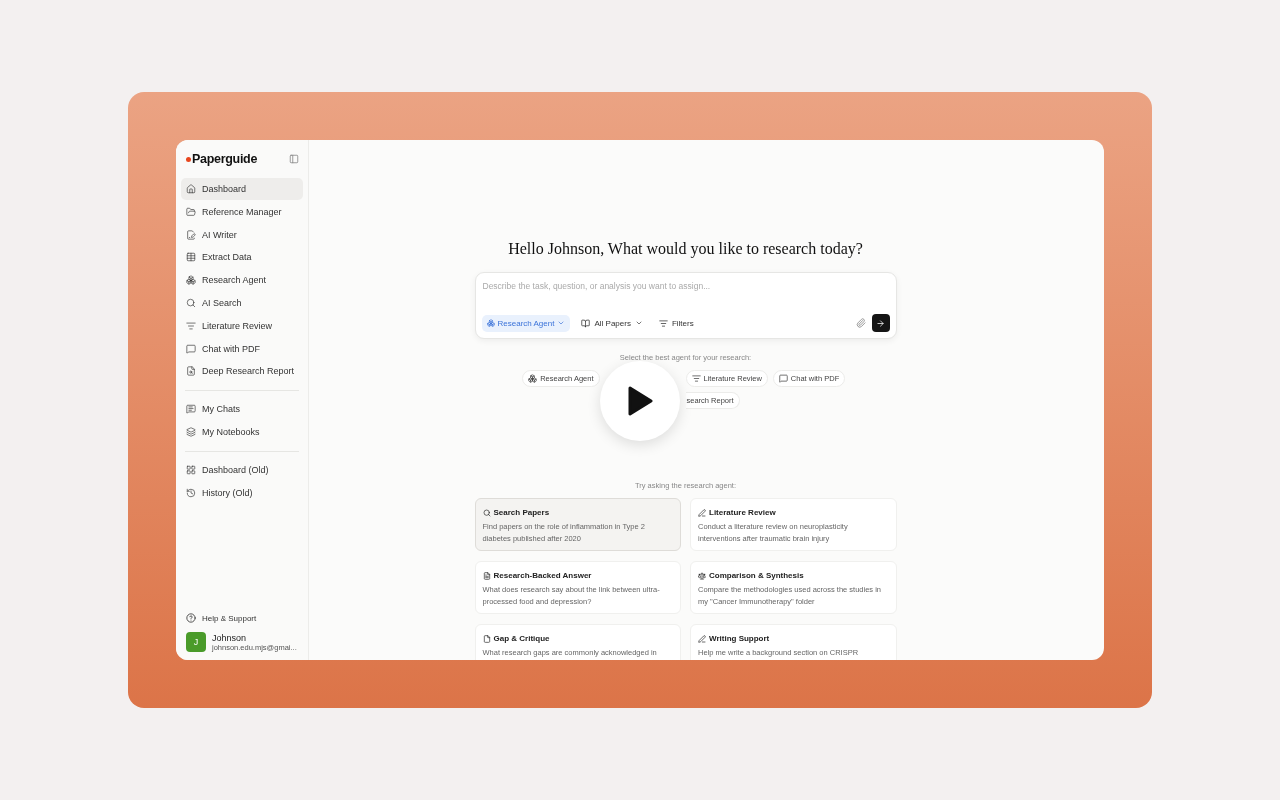  I want to click on document-icon, so click(486, 575).